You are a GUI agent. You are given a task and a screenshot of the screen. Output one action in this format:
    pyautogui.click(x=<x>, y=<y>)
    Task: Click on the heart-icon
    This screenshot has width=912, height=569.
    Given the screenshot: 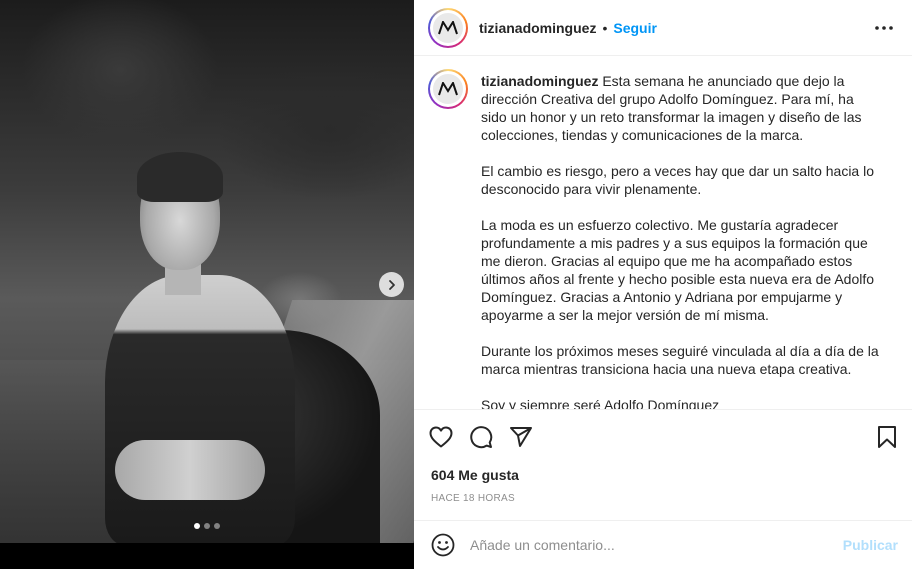 What is the action you would take?
    pyautogui.click(x=441, y=437)
    